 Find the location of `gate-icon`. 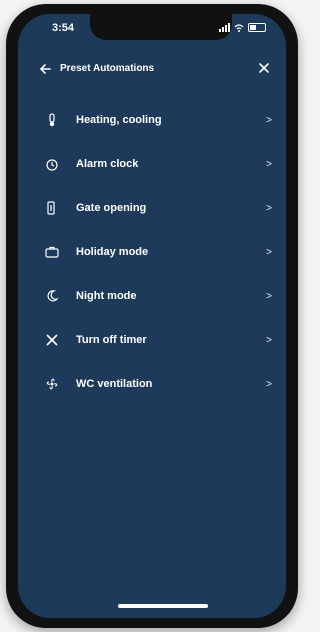

gate-icon is located at coordinates (52, 208).